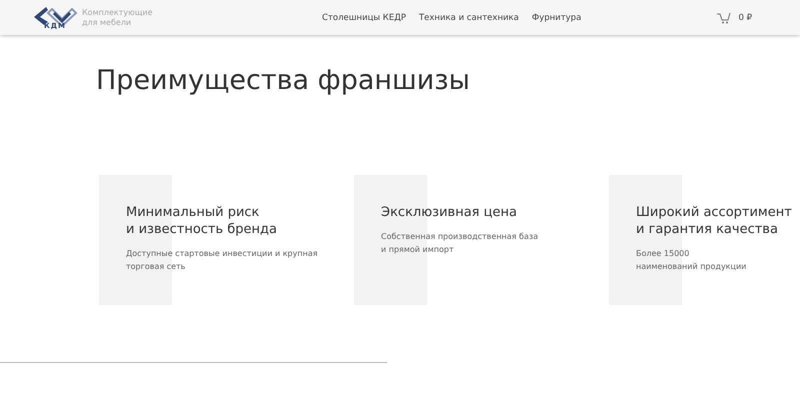 Image resolution: width=800 pixels, height=400 pixels. Describe the element at coordinates (460, 243) in the screenshot. I see `advantage-text: Собственная производственная база и прямой импорт` at that location.